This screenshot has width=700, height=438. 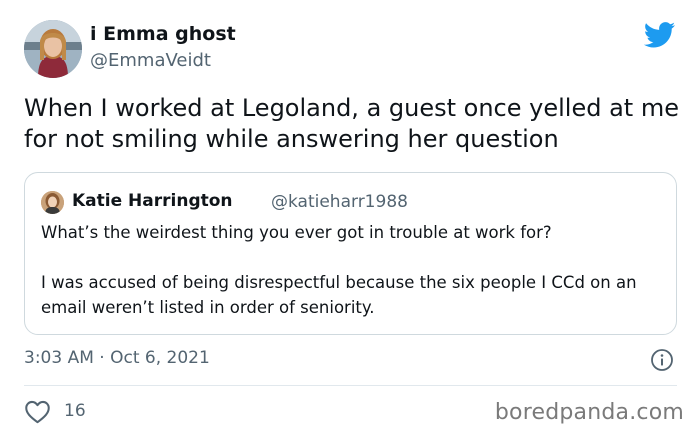 I want to click on twitter-bird-icon, so click(x=659, y=35).